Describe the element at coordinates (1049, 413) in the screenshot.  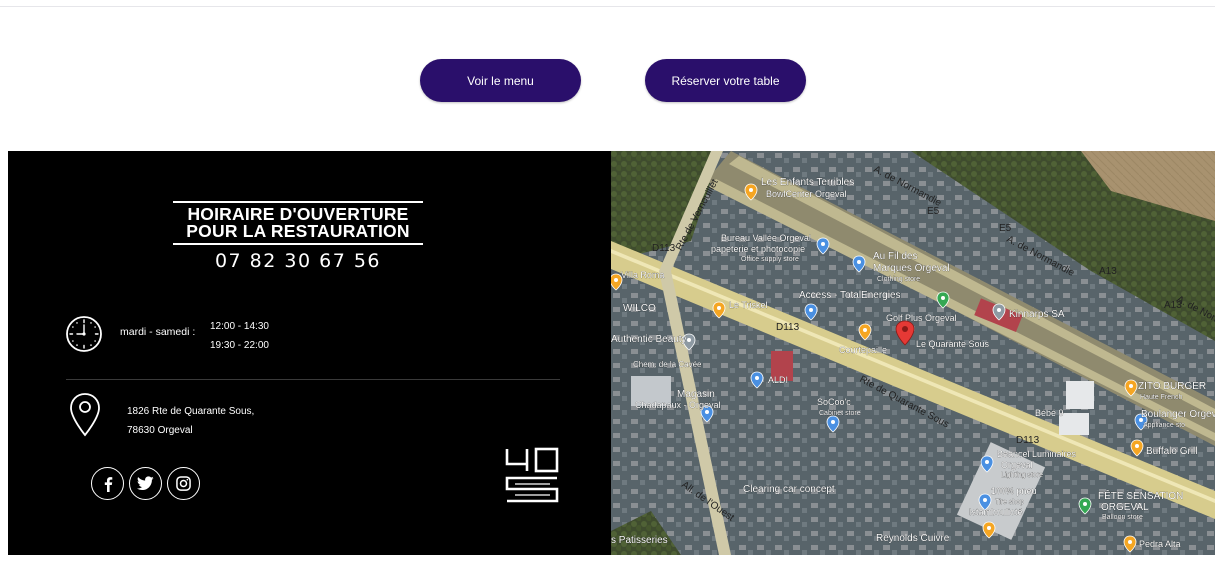
I see `map-label-bebe9: Bébé 9` at that location.